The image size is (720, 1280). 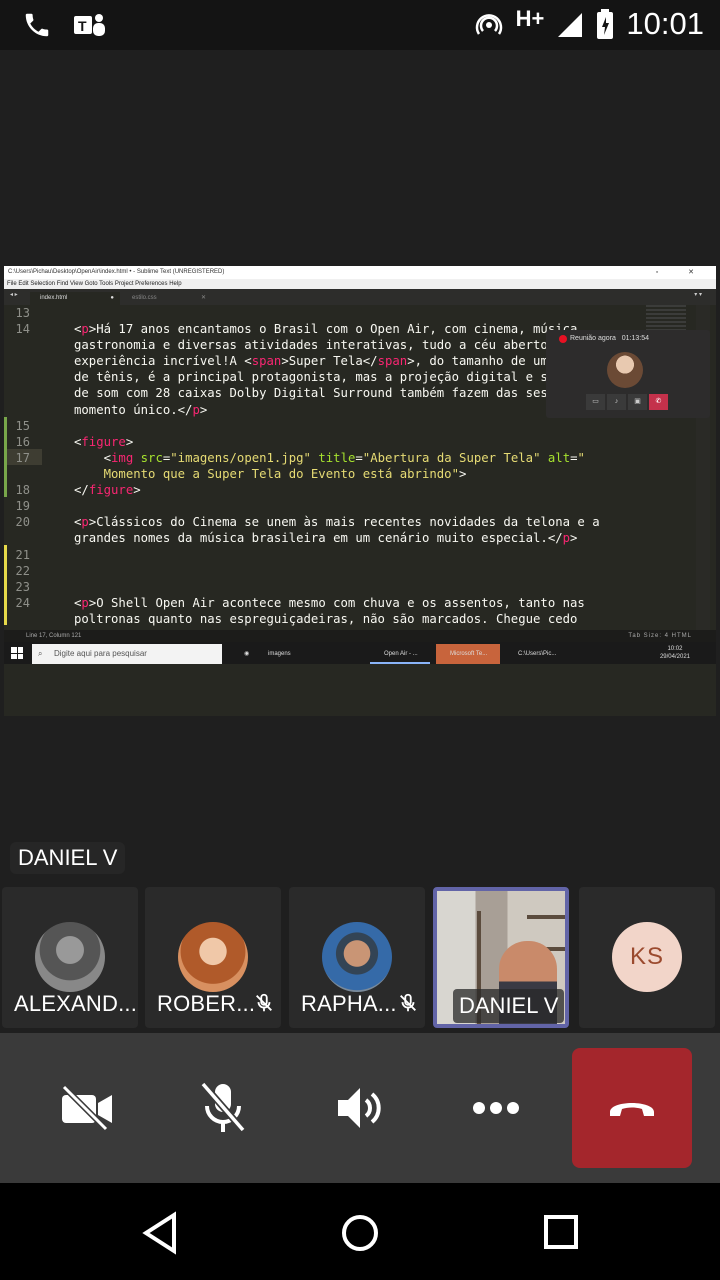 I want to click on svg-text: T, so click(x=82, y=26).